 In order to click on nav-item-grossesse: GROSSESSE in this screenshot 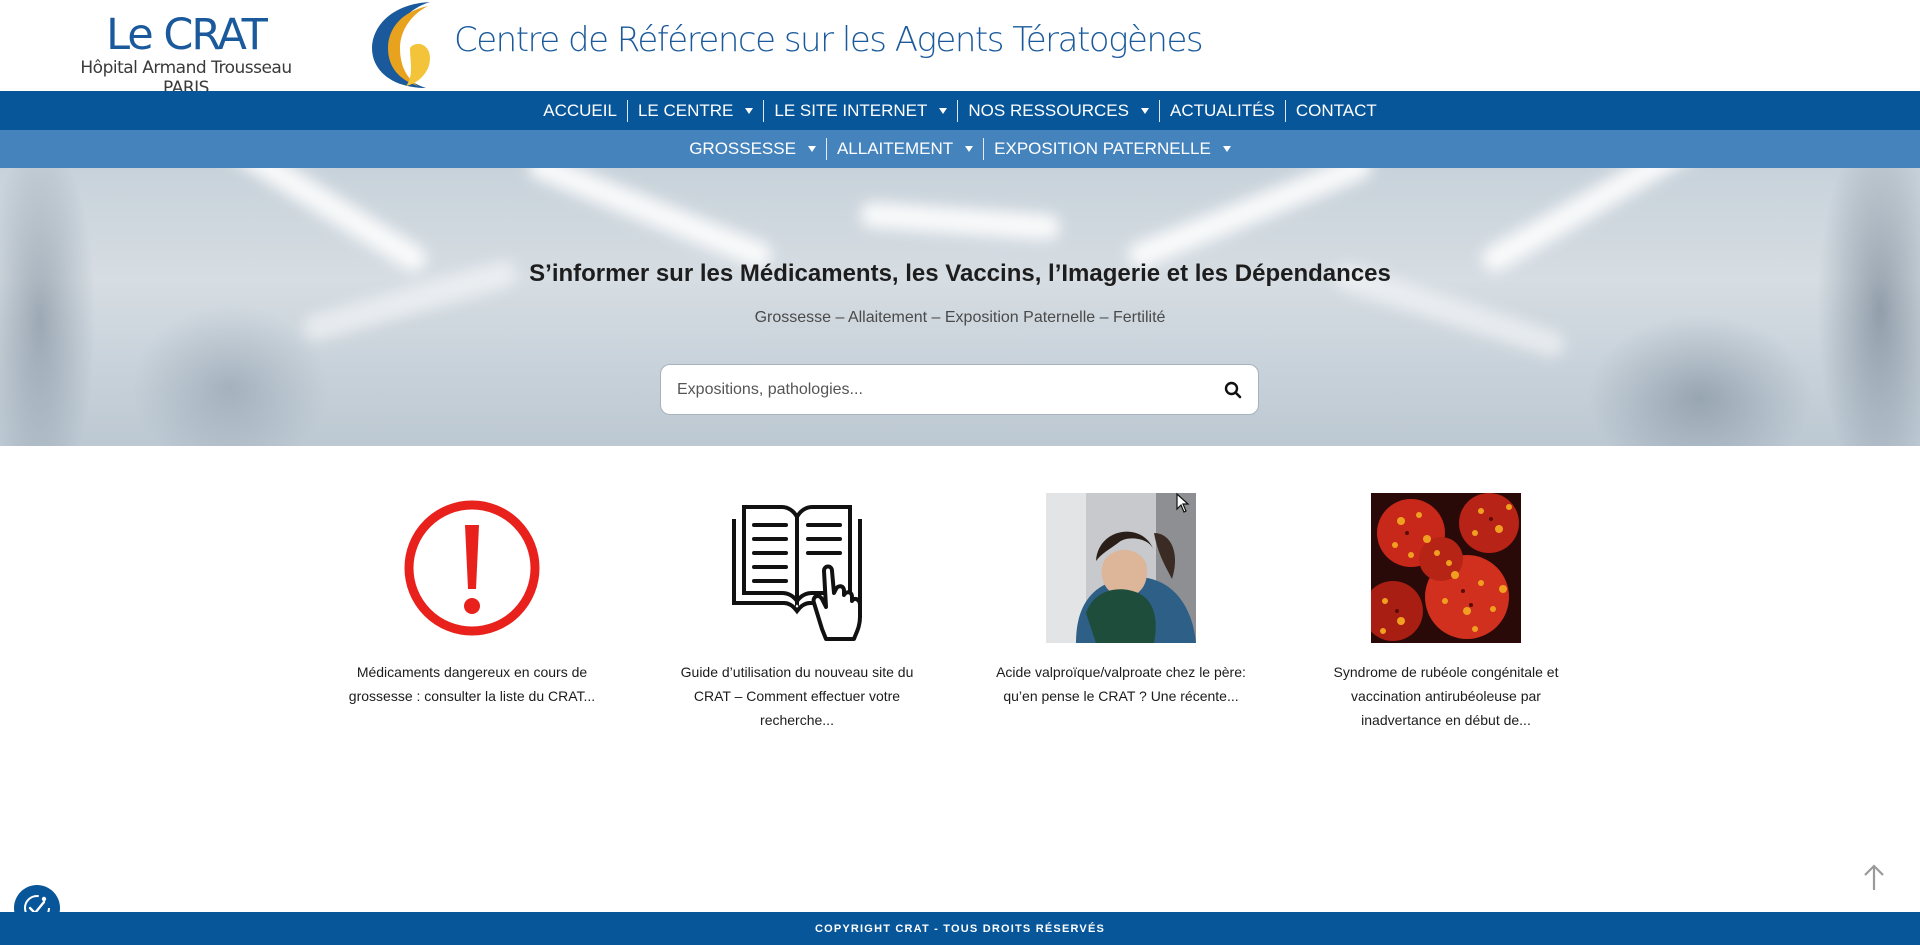, I will do `click(752, 149)`.